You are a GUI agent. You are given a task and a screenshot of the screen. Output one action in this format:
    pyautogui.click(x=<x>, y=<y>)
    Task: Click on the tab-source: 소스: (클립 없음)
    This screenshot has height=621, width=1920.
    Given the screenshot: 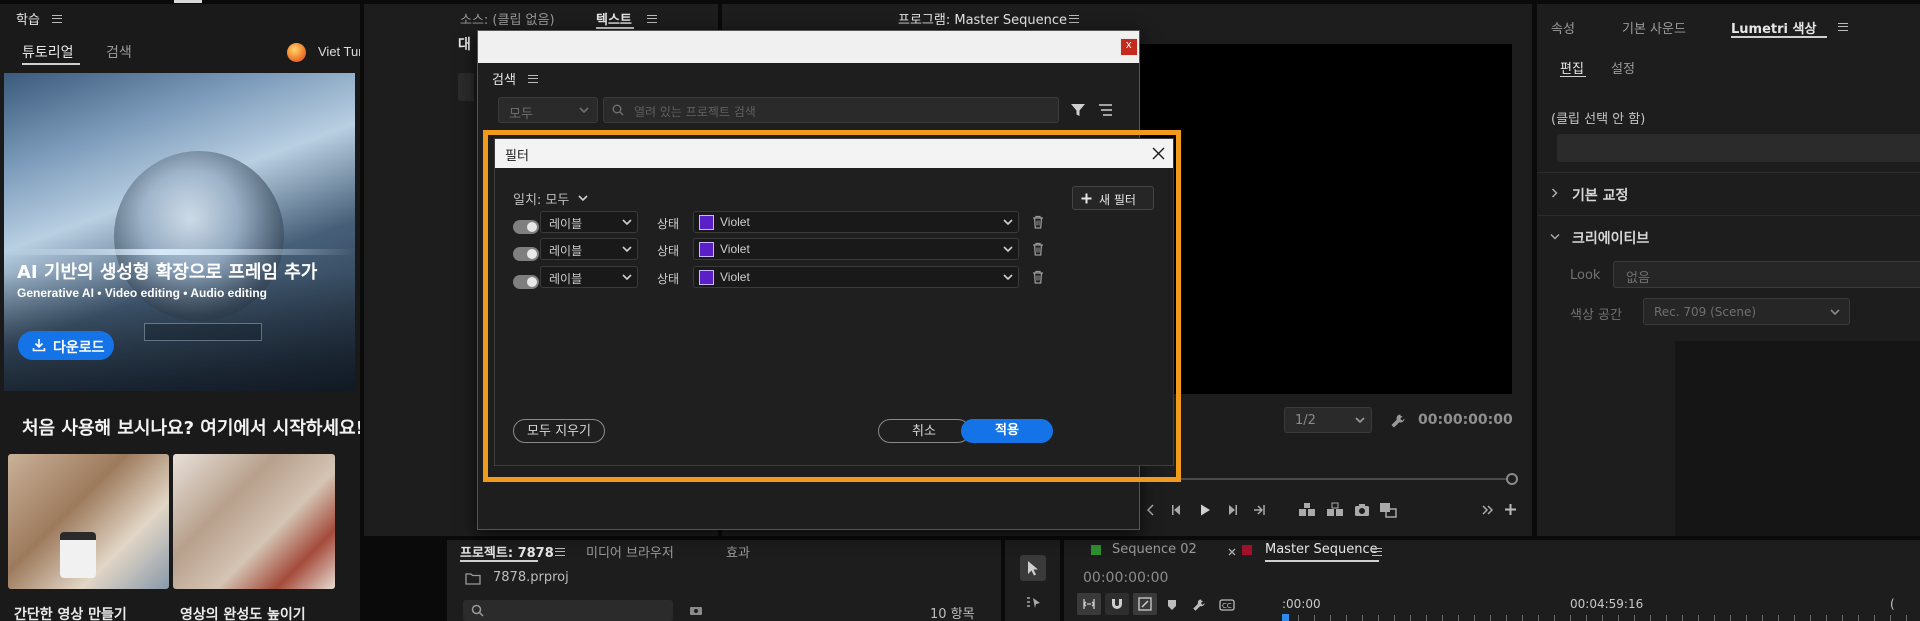 What is the action you would take?
    pyautogui.click(x=507, y=18)
    